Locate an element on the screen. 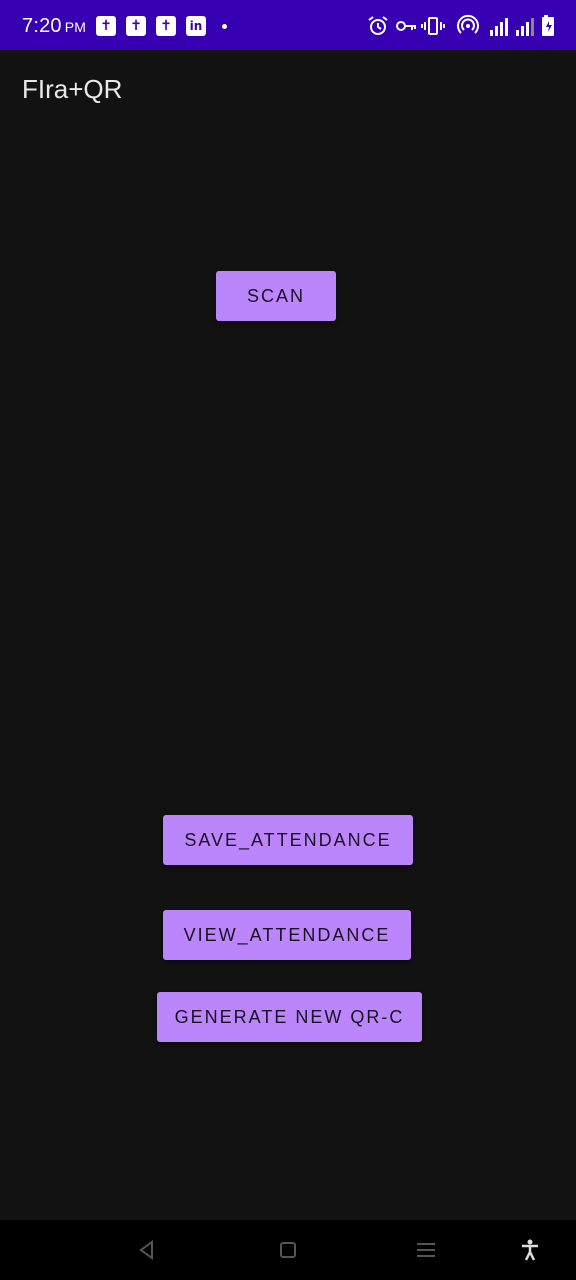  save-attendance-button: SAVE_ATTENDANCE is located at coordinates (288, 840).